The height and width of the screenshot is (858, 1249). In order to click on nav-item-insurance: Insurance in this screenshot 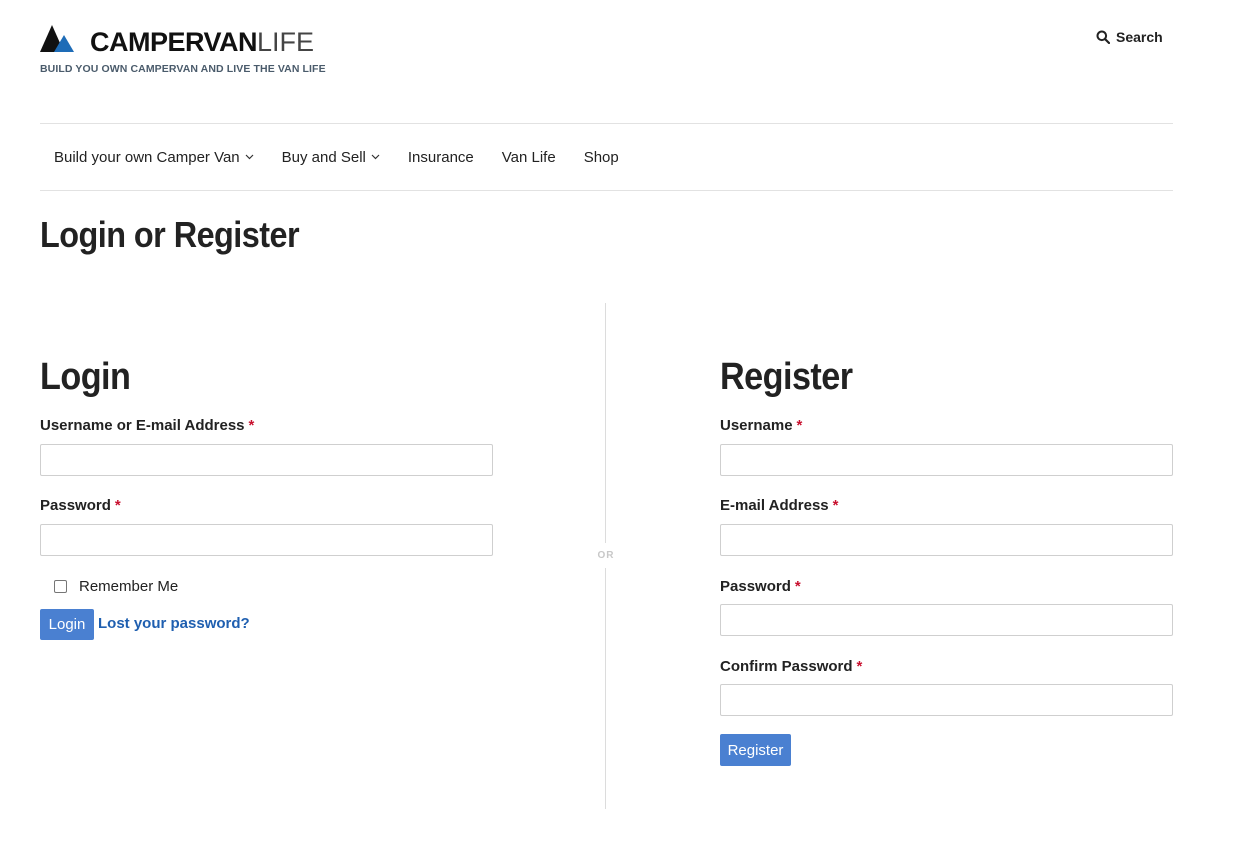, I will do `click(441, 157)`.